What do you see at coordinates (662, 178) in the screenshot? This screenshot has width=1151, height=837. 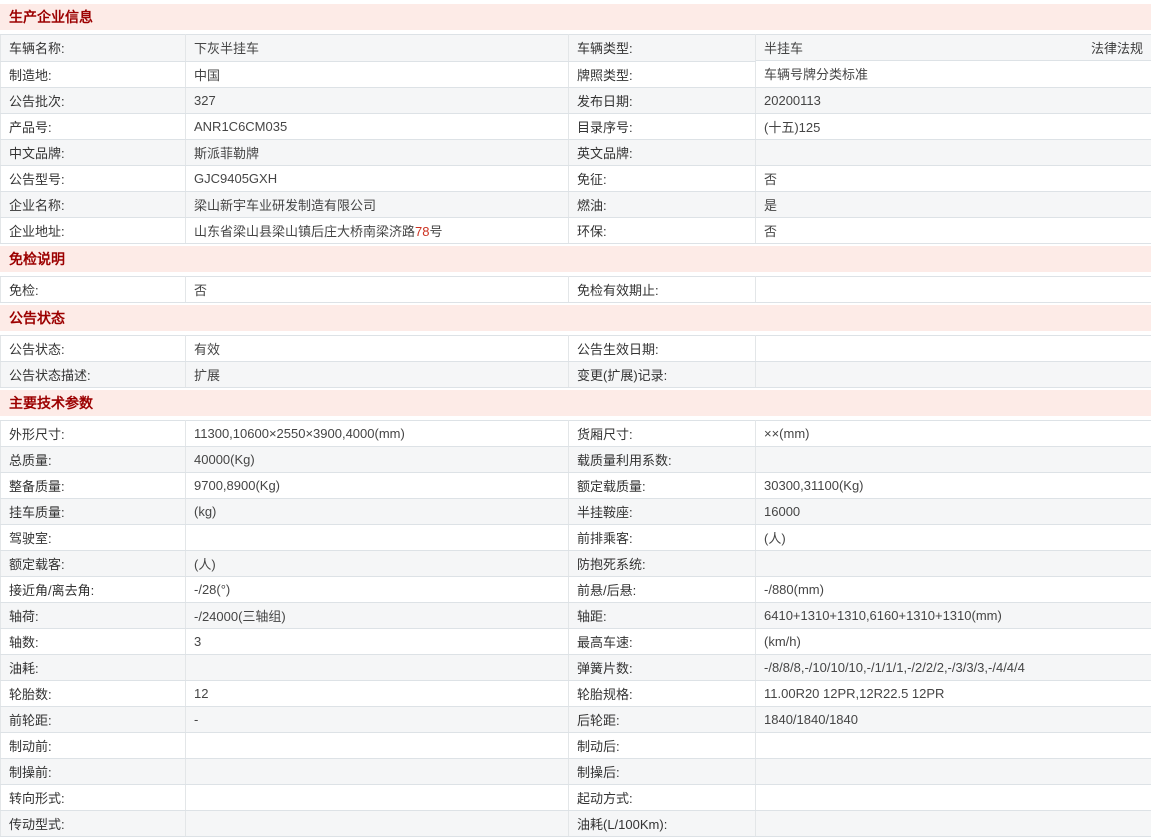 I see `field-label: 免征:` at bounding box center [662, 178].